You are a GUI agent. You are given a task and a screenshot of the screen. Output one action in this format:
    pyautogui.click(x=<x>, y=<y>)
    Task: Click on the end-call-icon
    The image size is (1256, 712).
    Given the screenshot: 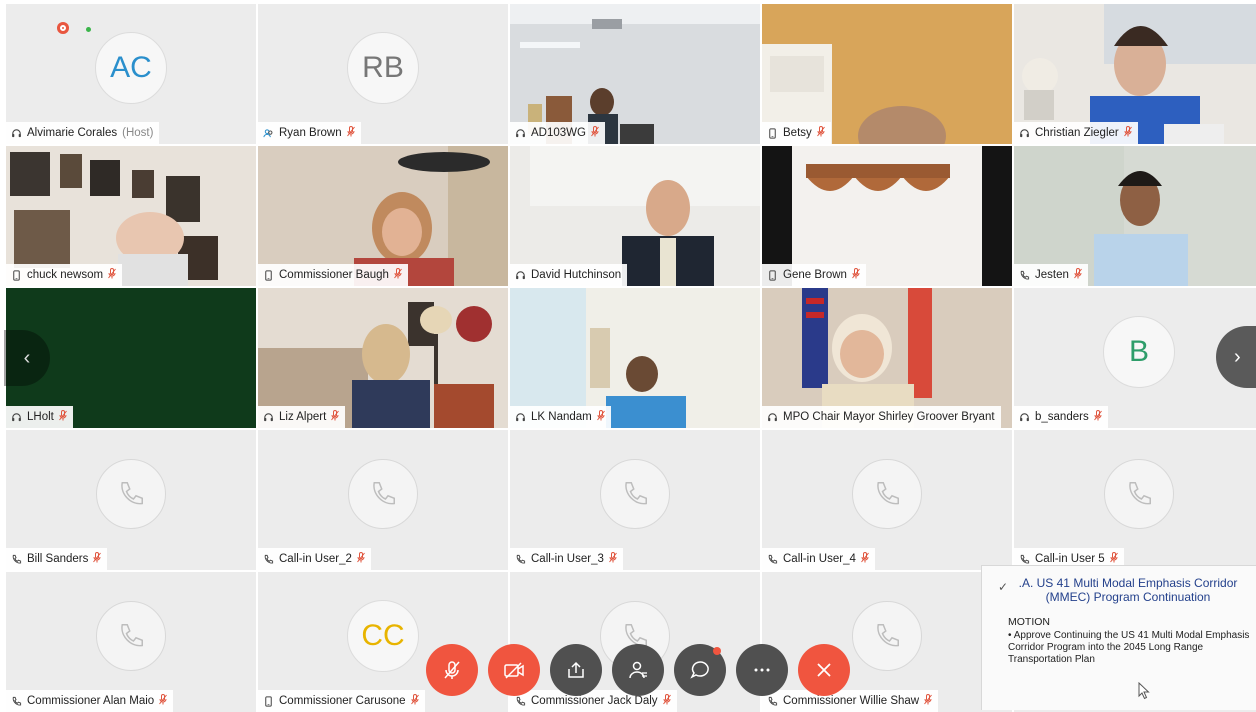 What is the action you would take?
    pyautogui.click(x=824, y=670)
    